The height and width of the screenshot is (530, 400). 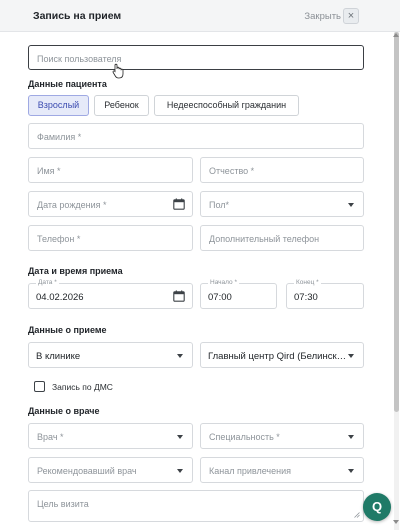 I want to click on modal-title: Запись на прием, so click(x=77, y=16).